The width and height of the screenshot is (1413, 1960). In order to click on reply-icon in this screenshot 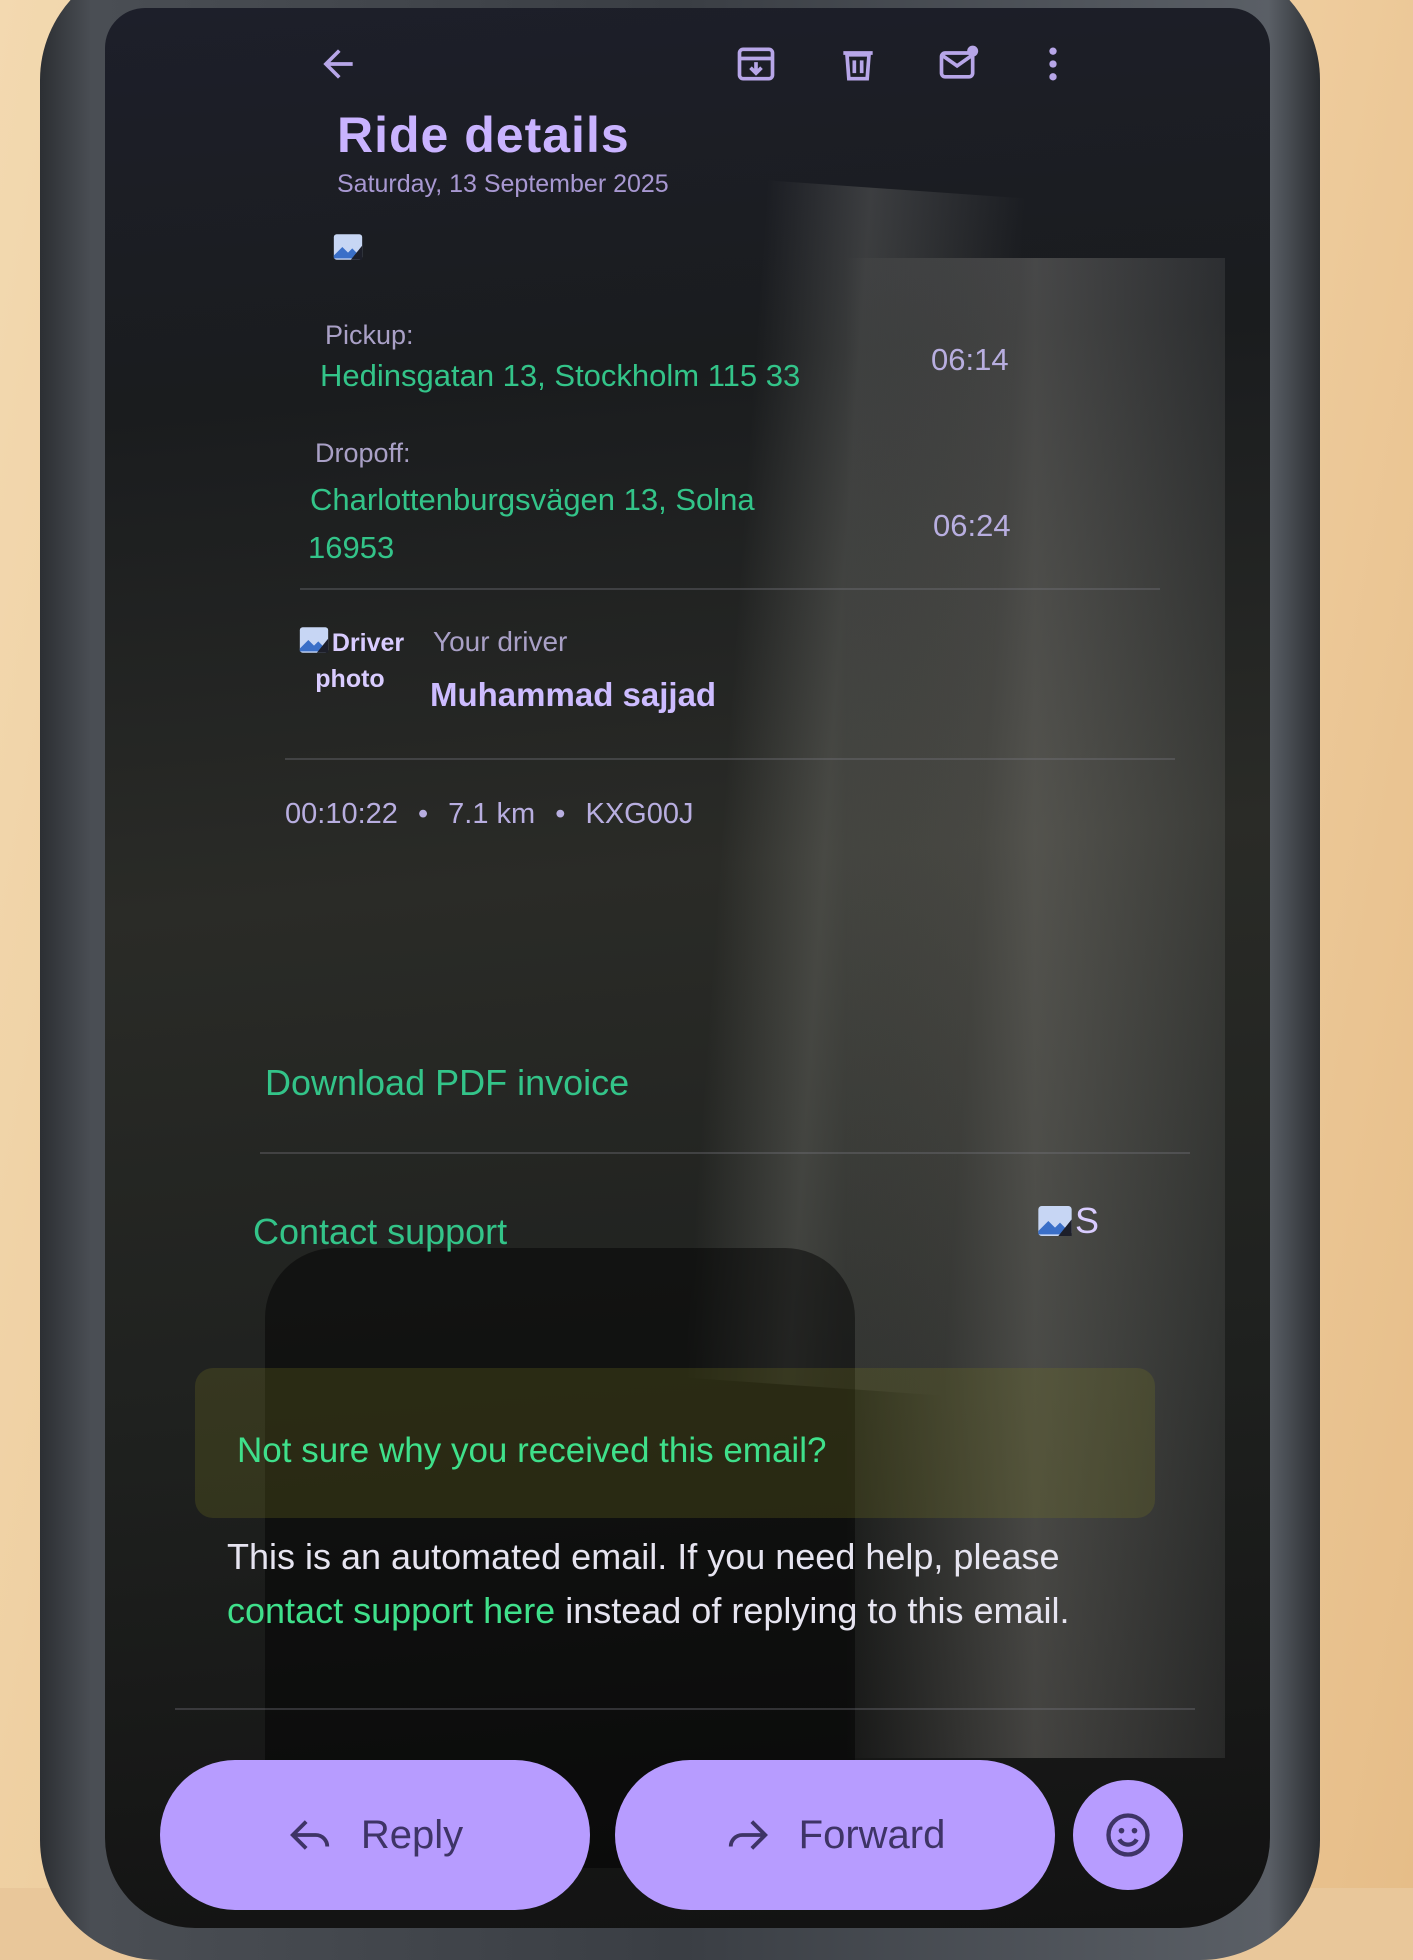, I will do `click(309, 1835)`.